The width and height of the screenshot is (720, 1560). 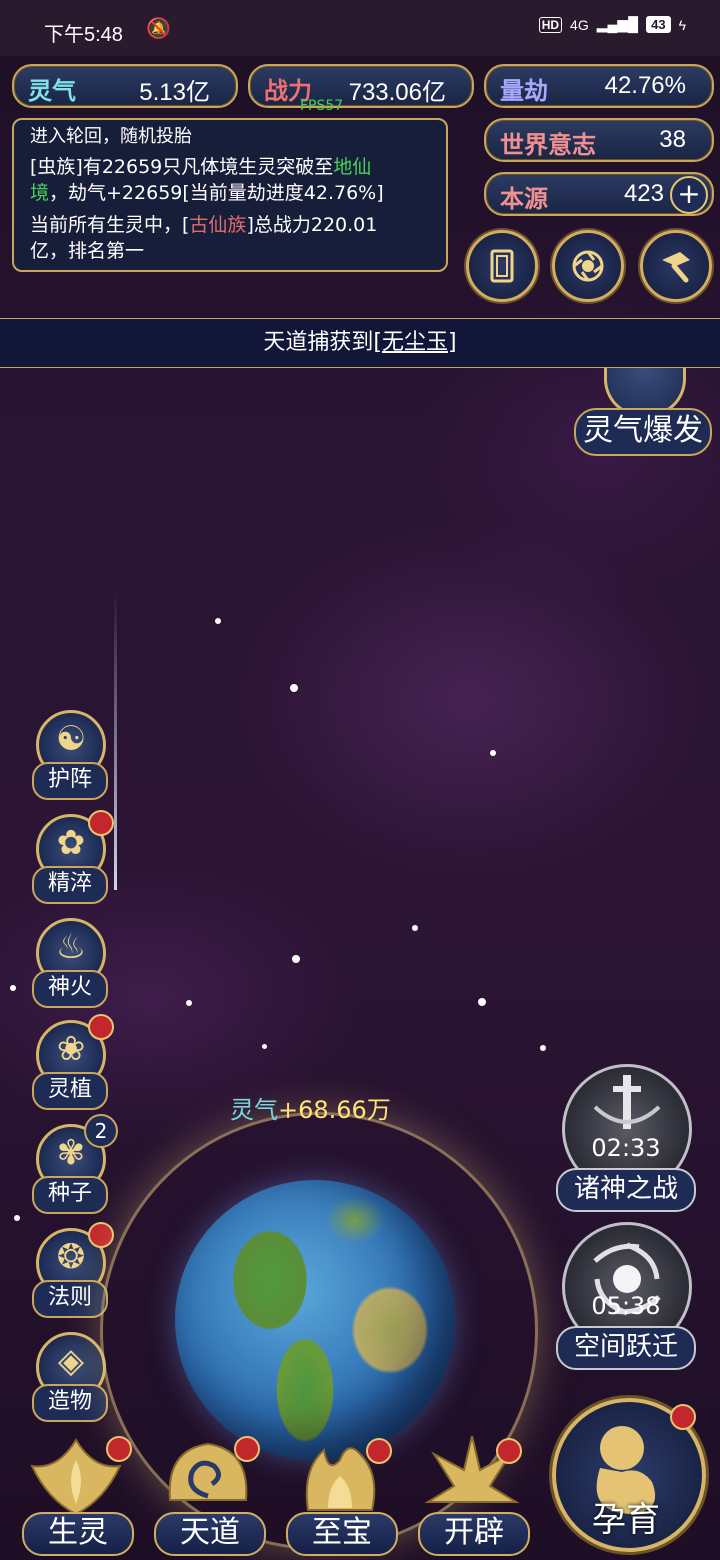 I want to click on yunyu-label: 孕育, so click(x=626, y=1520).